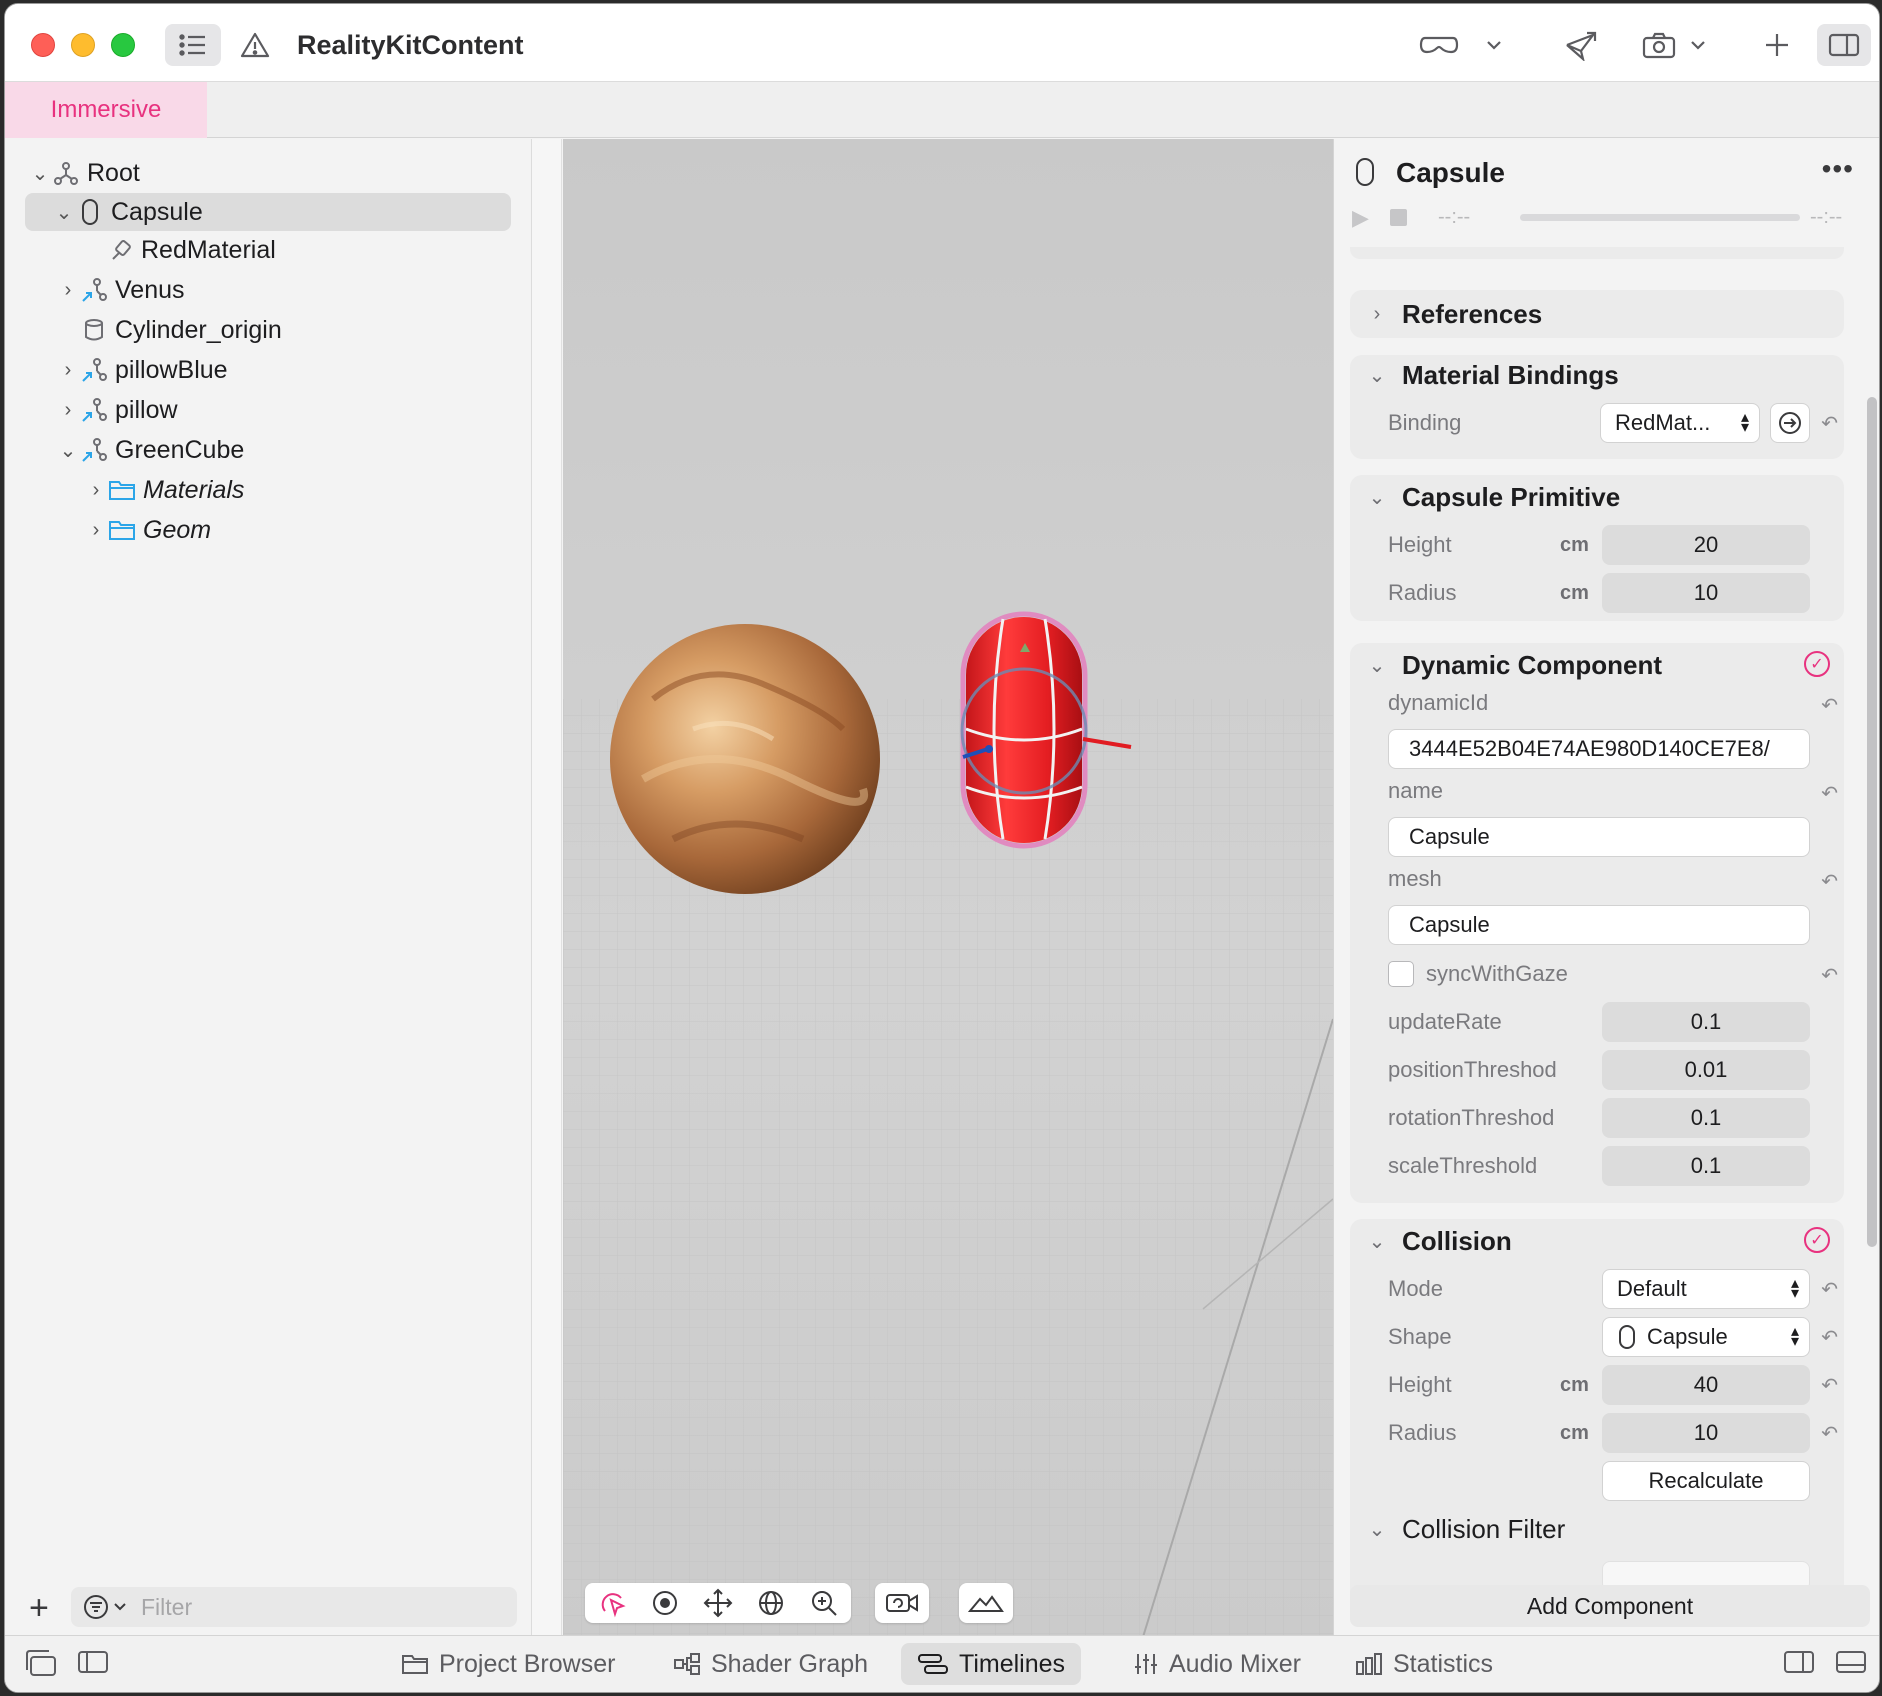 This screenshot has width=1882, height=1696. Describe the element at coordinates (1454, 314) in the screenshot. I see `references-header: › References` at that location.